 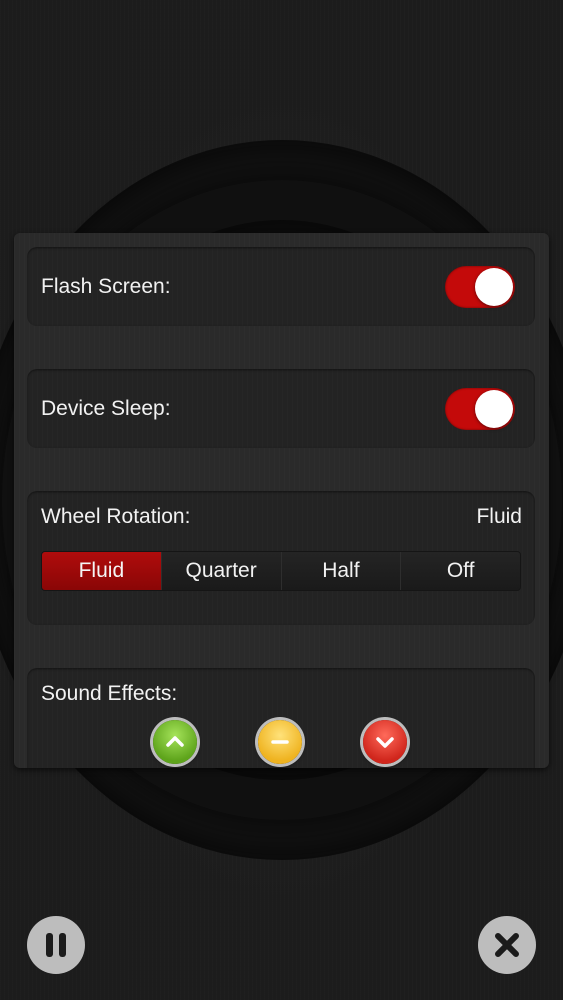 I want to click on wheel-rotation-segmented-control: Fluid Quarter Half Off, so click(x=281, y=571).